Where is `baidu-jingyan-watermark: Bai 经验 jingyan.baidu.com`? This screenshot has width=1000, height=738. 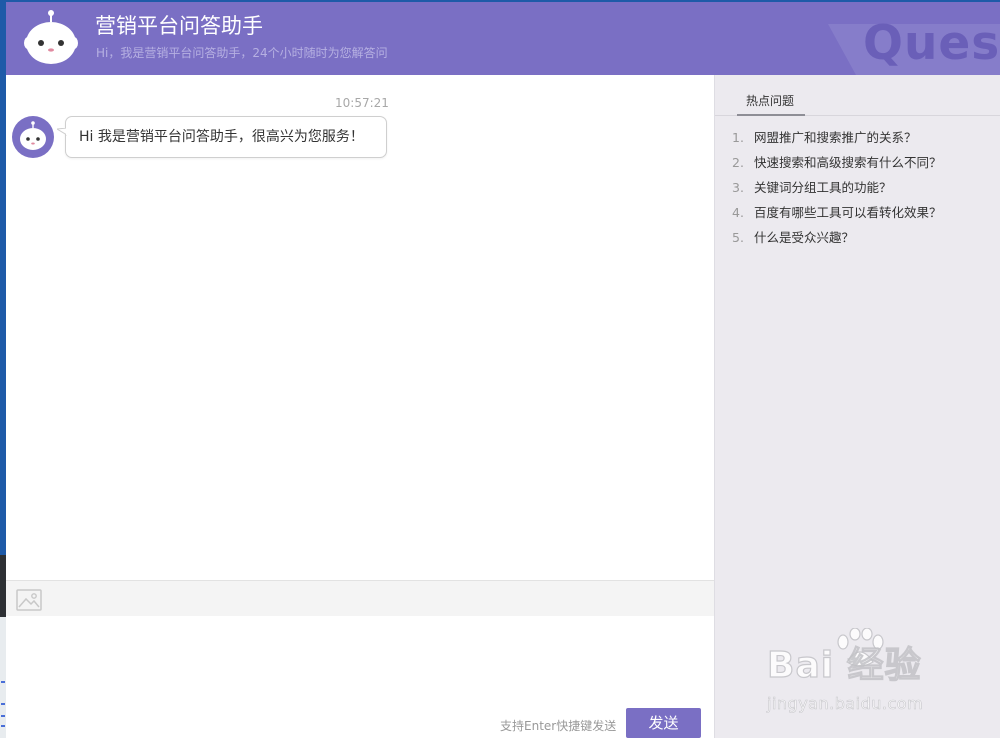
baidu-jingyan-watermark: Bai 经验 jingyan.baidu.com is located at coordinates (861, 673).